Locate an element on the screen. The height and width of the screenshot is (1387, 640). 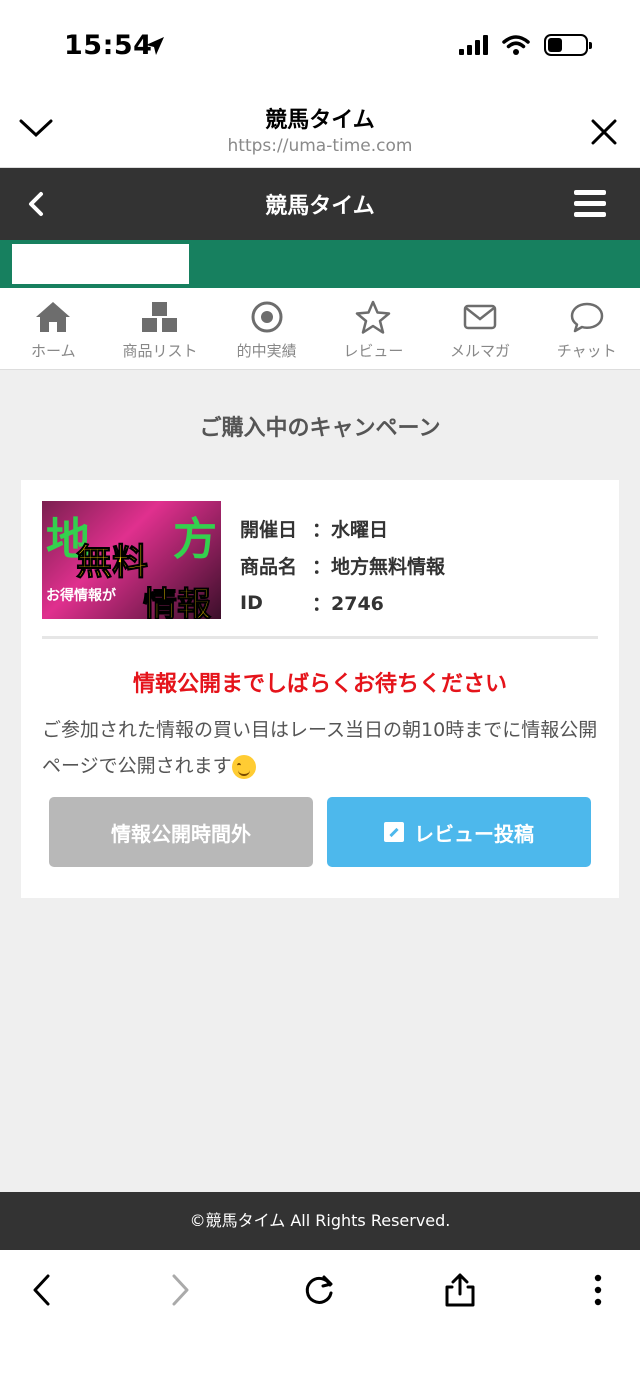
share-icon is located at coordinates (460, 1290).